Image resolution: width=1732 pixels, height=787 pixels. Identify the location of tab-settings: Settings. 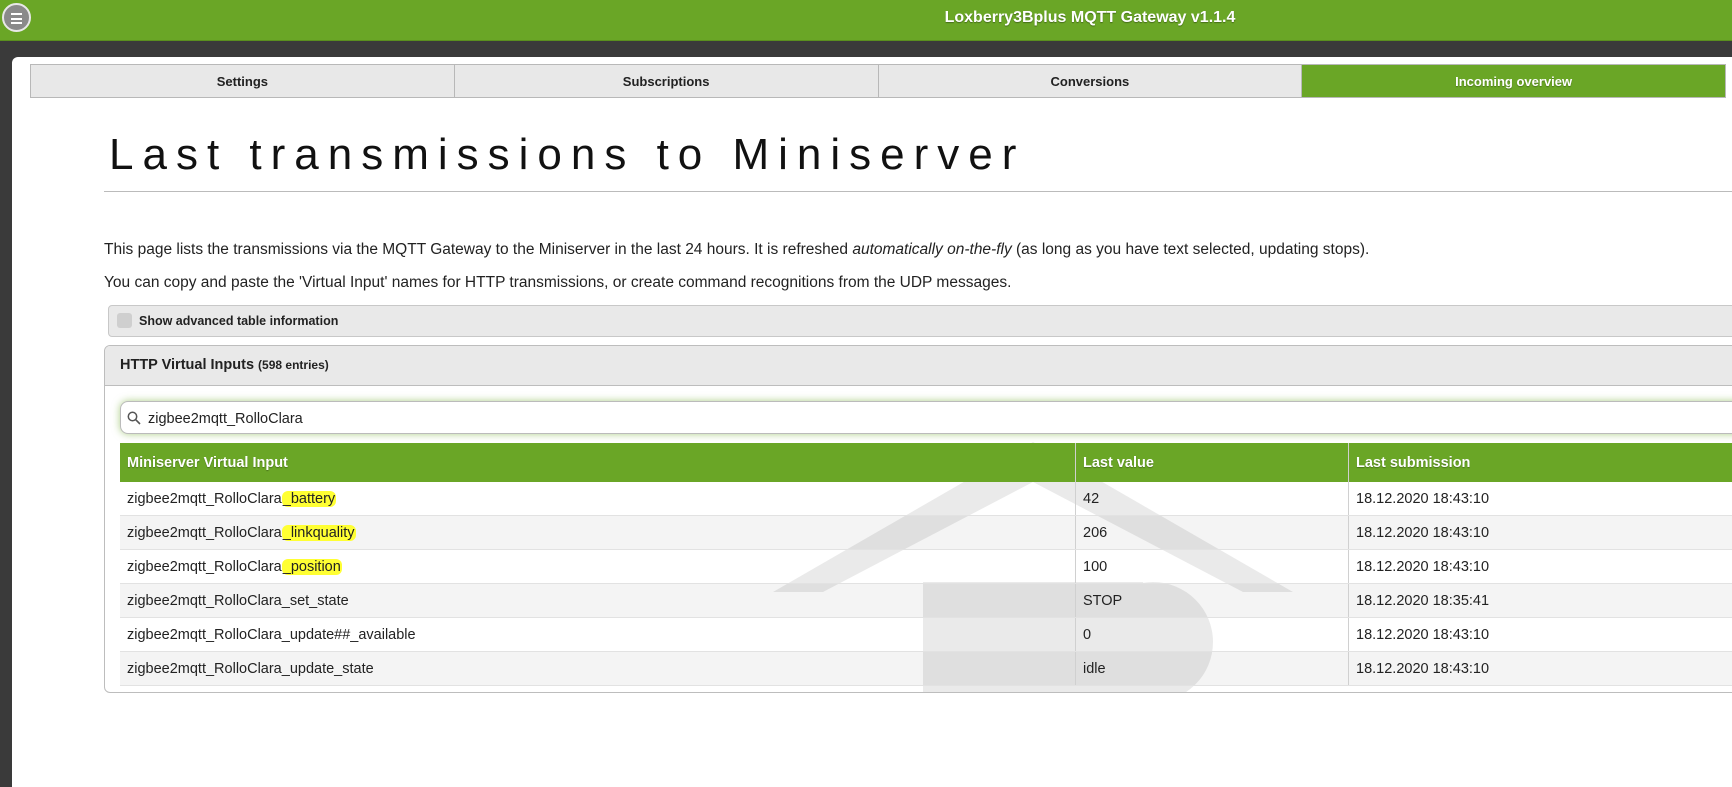
(243, 81).